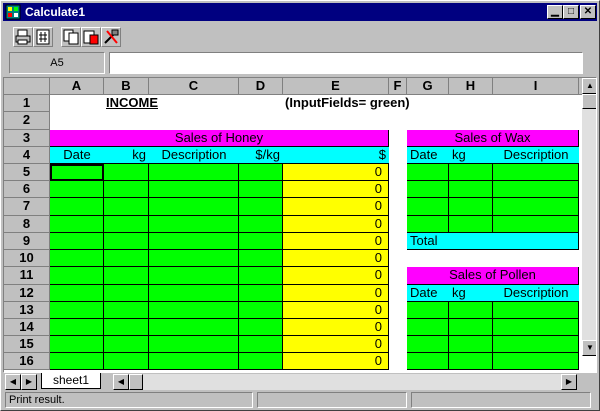 Image resolution: width=600 pixels, height=411 pixels. I want to click on cell-f14, so click(398, 327).